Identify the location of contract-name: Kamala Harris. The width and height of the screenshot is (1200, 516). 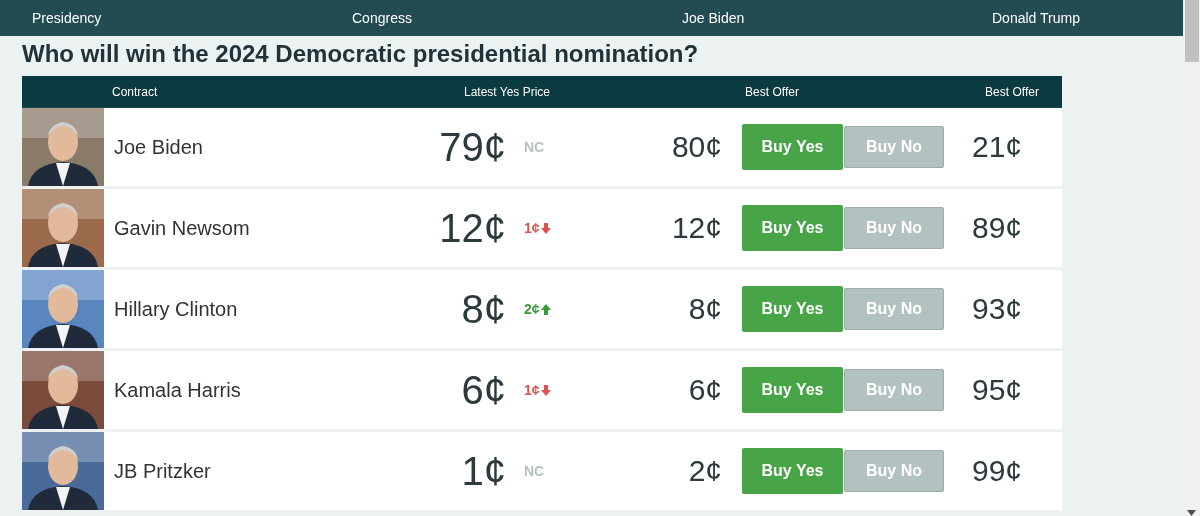
(177, 390).